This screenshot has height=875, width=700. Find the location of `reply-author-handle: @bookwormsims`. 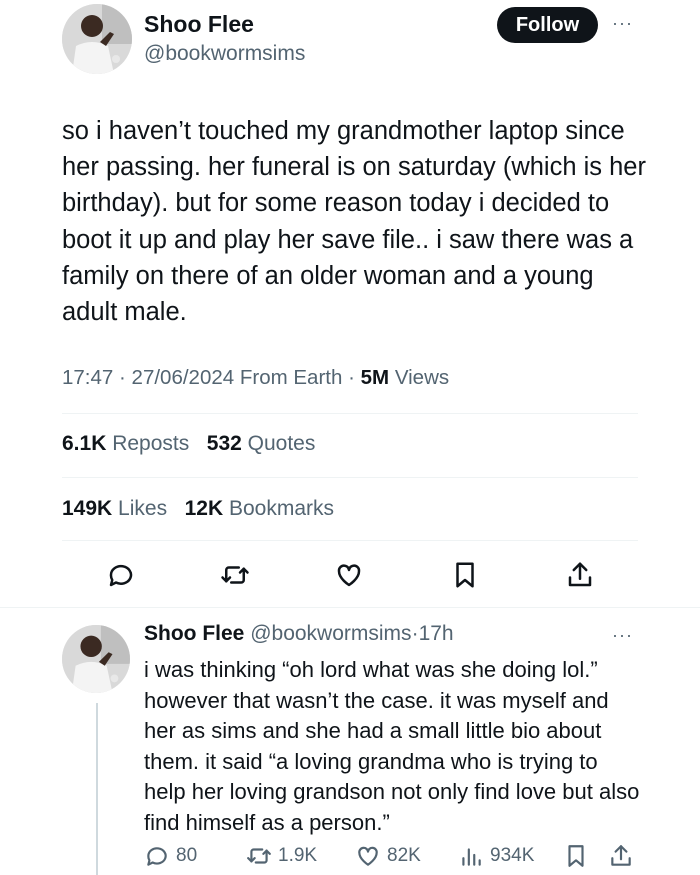

reply-author-handle: @bookwormsims is located at coordinates (330, 633).